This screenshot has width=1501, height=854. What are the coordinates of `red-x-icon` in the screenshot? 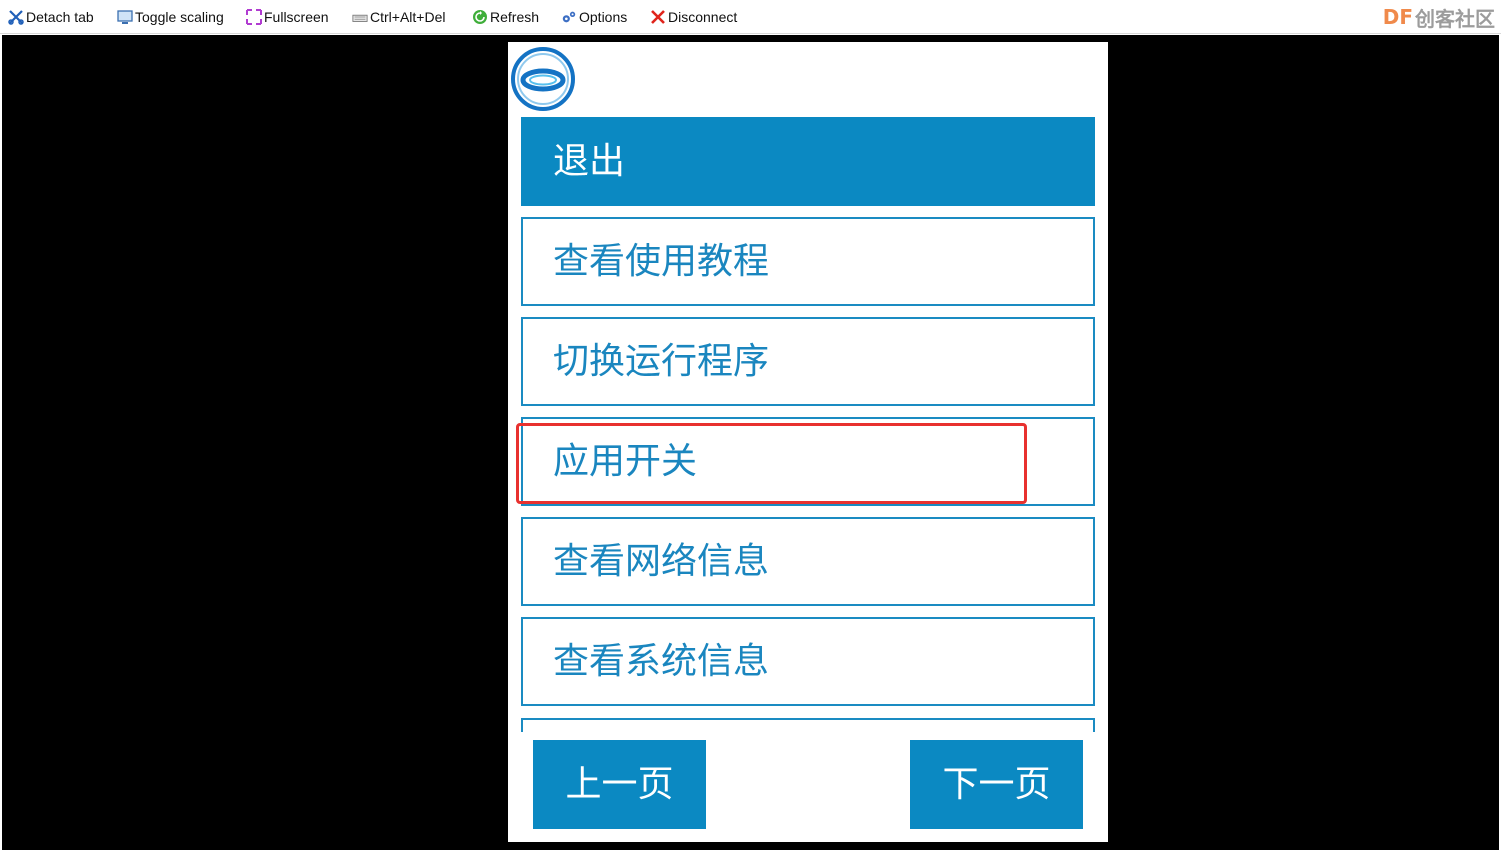 It's located at (658, 17).